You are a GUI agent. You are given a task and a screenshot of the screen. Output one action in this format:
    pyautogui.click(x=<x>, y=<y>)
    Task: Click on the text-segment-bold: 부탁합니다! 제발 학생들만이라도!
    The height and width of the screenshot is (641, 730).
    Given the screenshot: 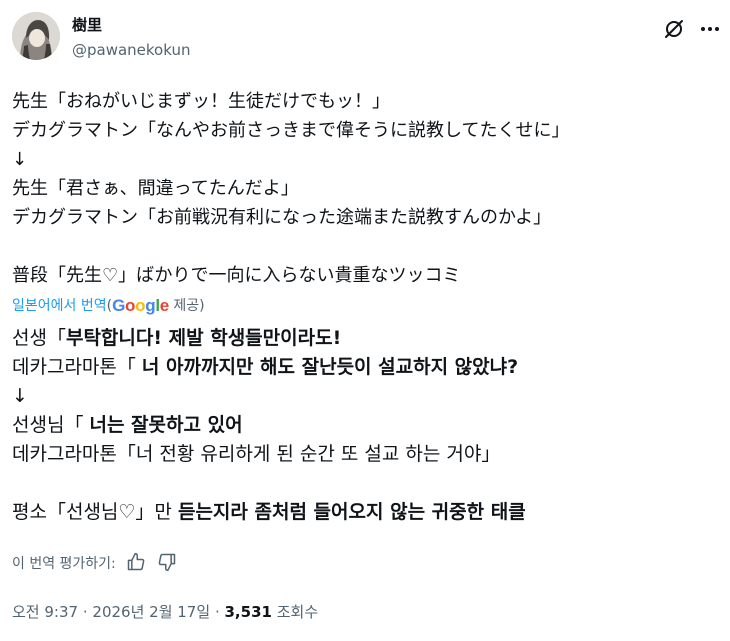 What is the action you would take?
    pyautogui.click(x=203, y=338)
    